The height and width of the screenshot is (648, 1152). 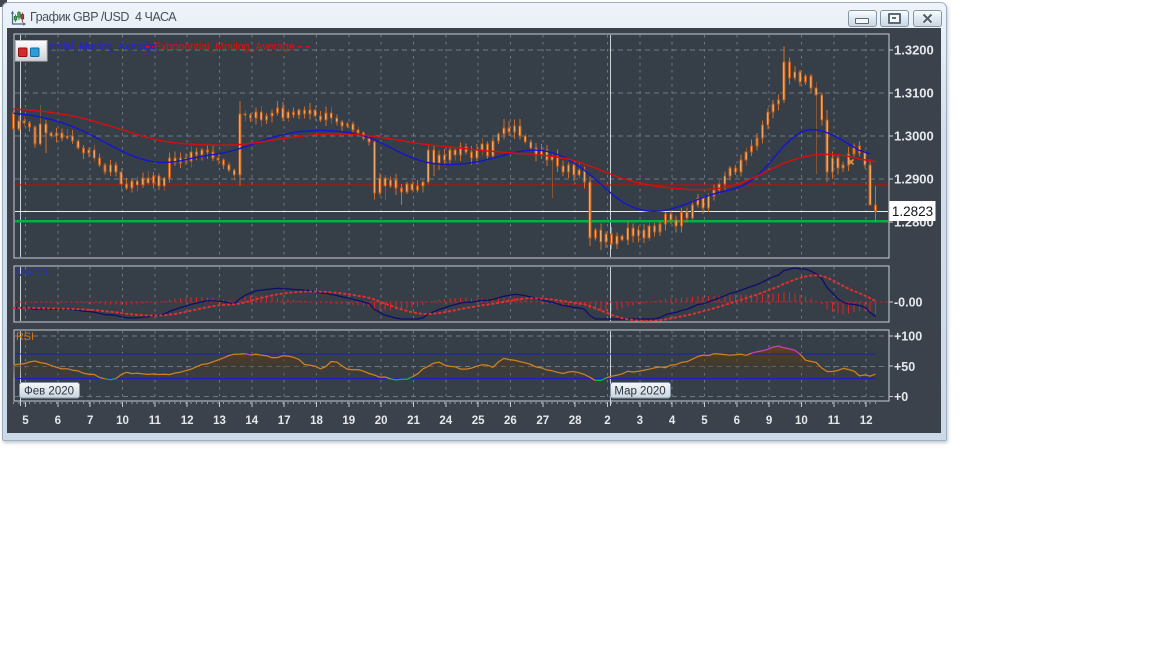 What do you see at coordinates (640, 421) in the screenshot?
I see `svg-text: 3` at bounding box center [640, 421].